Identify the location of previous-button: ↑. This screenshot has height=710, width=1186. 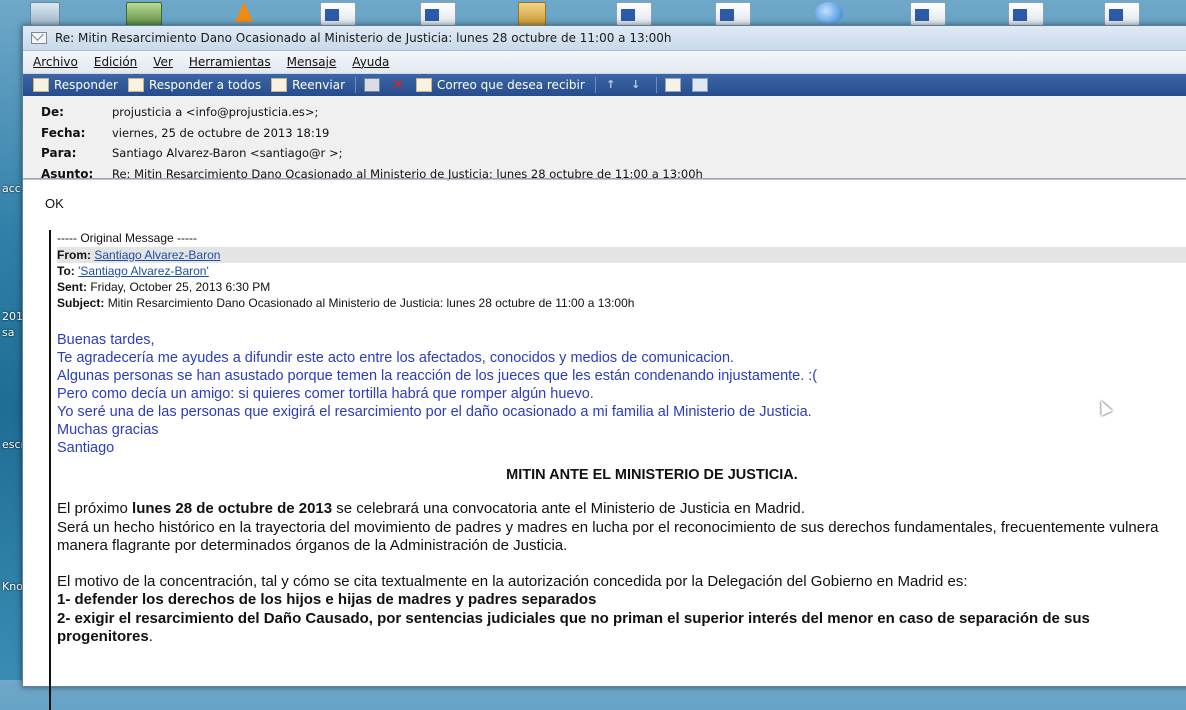
(613, 85).